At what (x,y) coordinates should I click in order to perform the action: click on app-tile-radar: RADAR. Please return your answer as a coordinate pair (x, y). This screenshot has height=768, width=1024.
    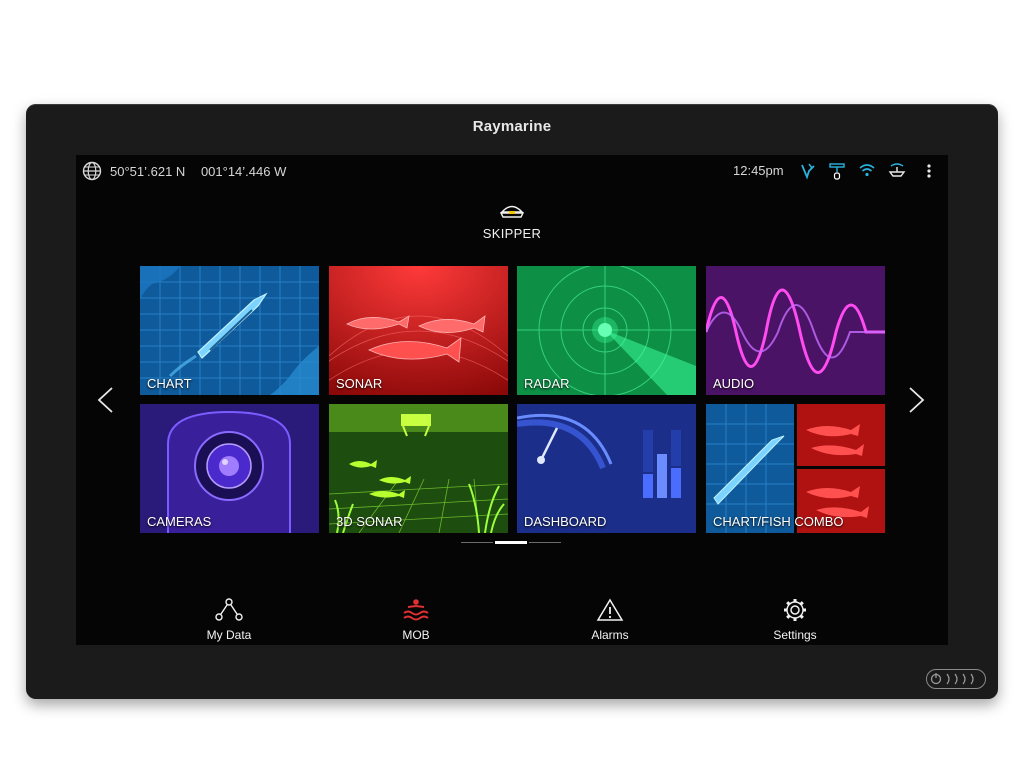
    Looking at the image, I should click on (606, 330).